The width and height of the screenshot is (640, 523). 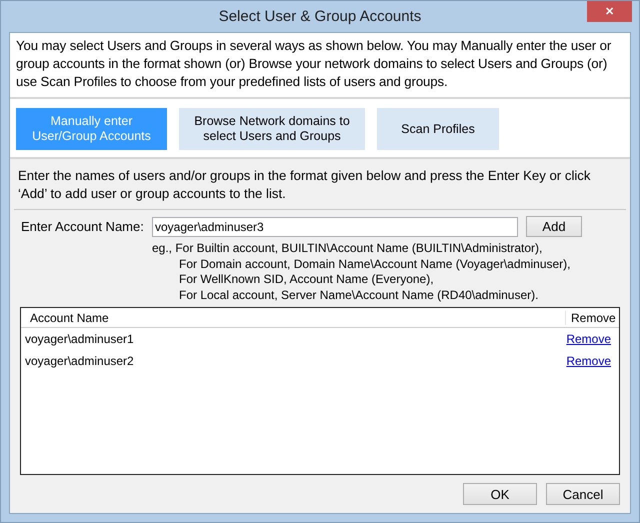 I want to click on example-text: For Domain account, Domain Name\Account Name (Voyager\adminuser),, so click(x=375, y=264).